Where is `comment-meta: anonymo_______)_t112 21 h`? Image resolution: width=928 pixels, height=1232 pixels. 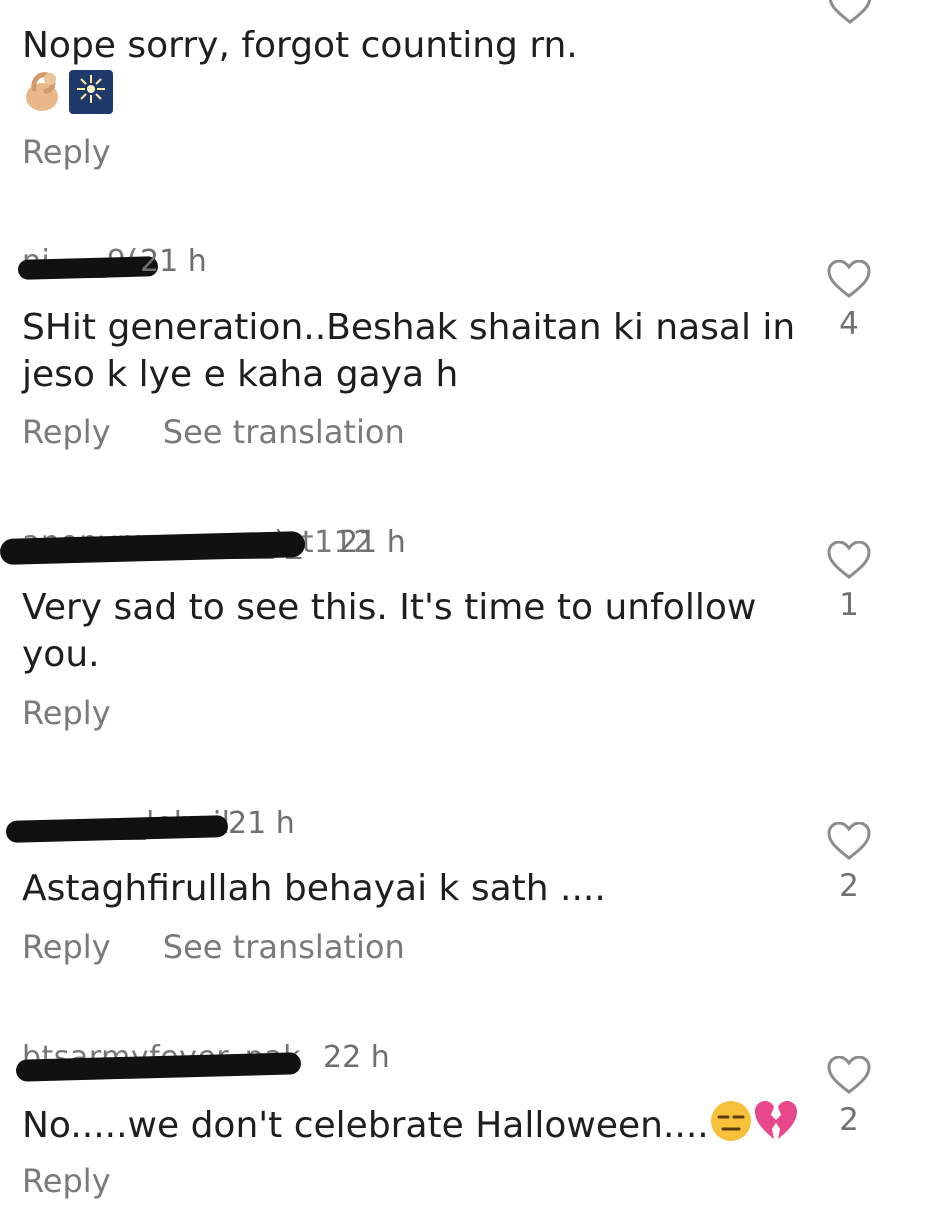 comment-meta: anonymo_______)_t112 21 h is located at coordinates (260, 545).